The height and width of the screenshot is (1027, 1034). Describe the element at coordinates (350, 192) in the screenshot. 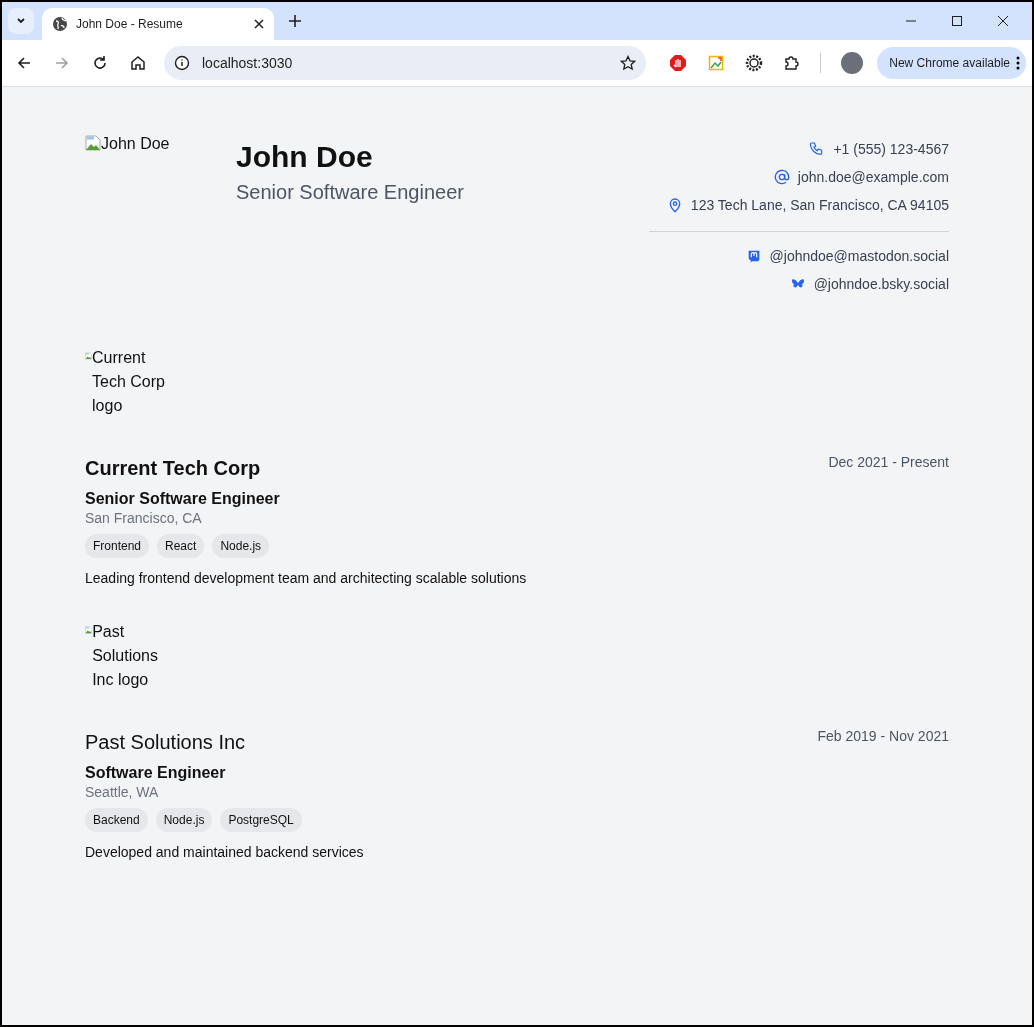

I see `job-title: Senior Software Engineer` at that location.